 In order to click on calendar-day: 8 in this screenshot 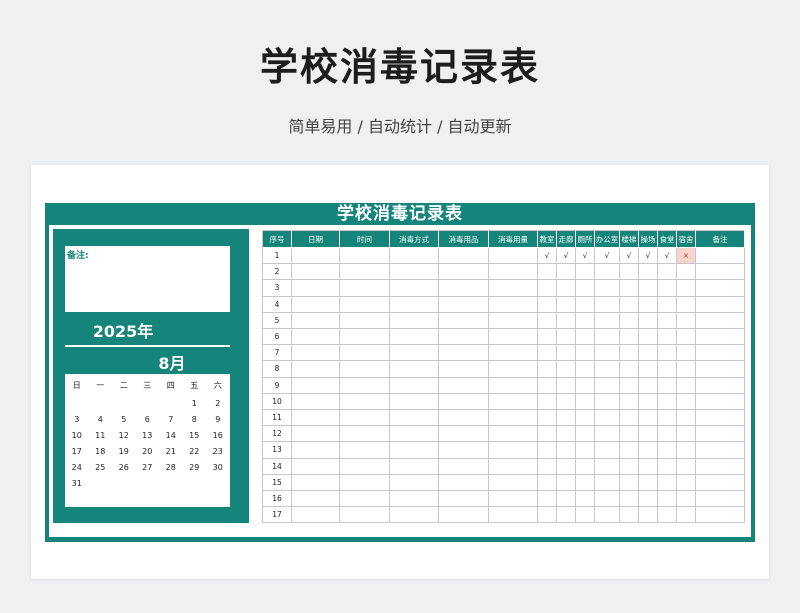, I will do `click(195, 420)`.